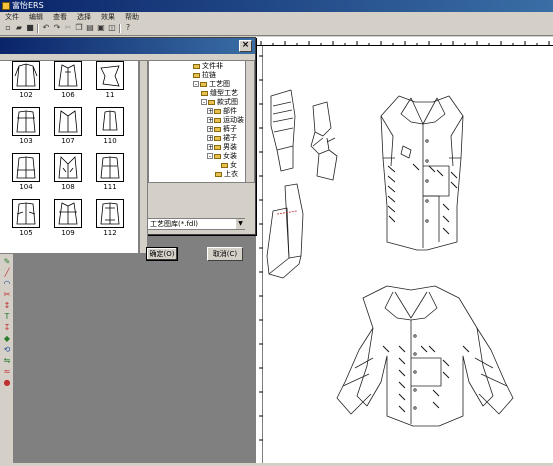 The width and height of the screenshot is (553, 466). Describe the element at coordinates (7, 272) in the screenshot. I see `line-tool-icon: ╱` at that location.